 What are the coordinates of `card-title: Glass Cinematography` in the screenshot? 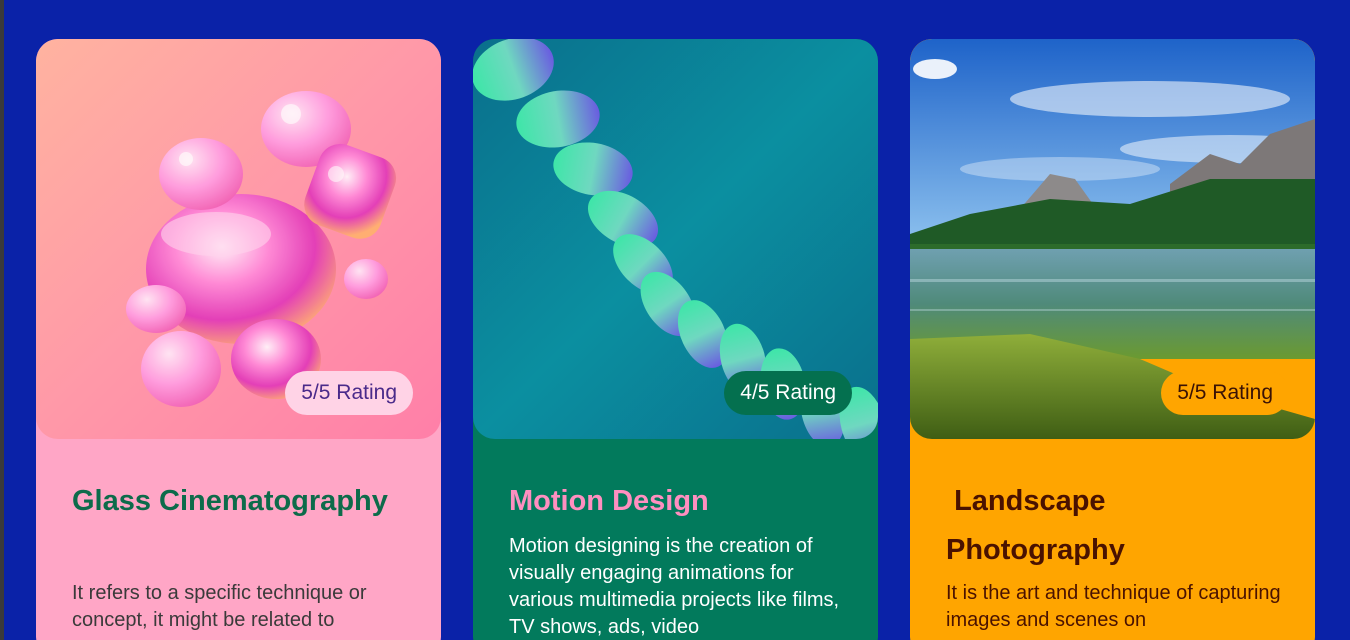 It's located at (230, 501).